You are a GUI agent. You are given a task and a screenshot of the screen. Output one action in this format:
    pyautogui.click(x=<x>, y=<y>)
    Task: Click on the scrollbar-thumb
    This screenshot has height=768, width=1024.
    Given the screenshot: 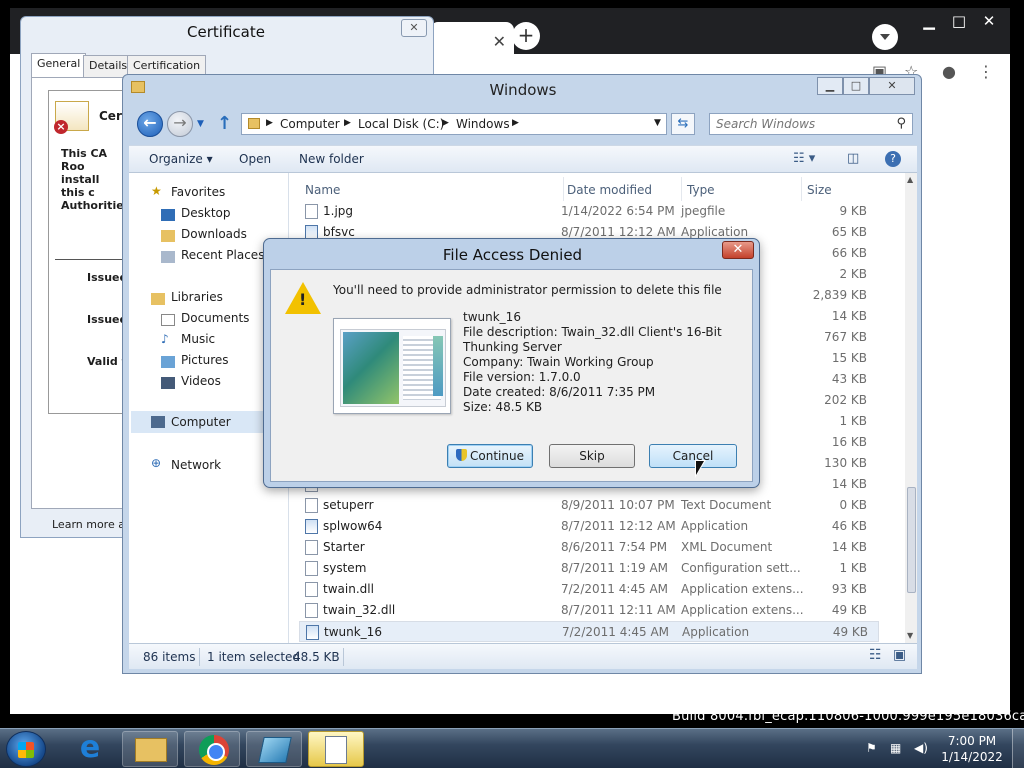 What is the action you would take?
    pyautogui.click(x=911, y=540)
    